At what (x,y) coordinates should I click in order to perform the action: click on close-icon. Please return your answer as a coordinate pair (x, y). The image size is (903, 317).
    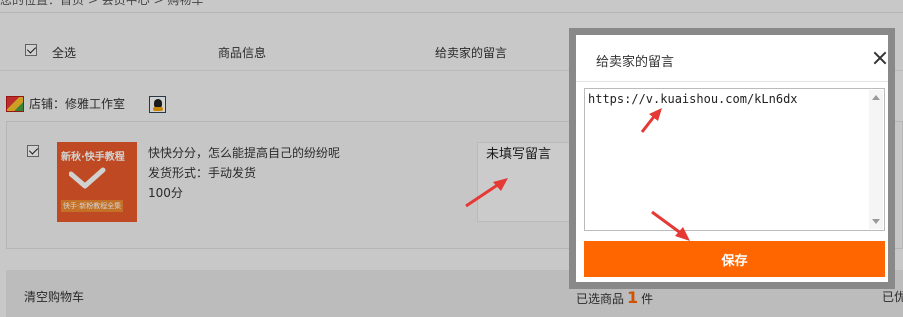
    Looking at the image, I should click on (880, 58).